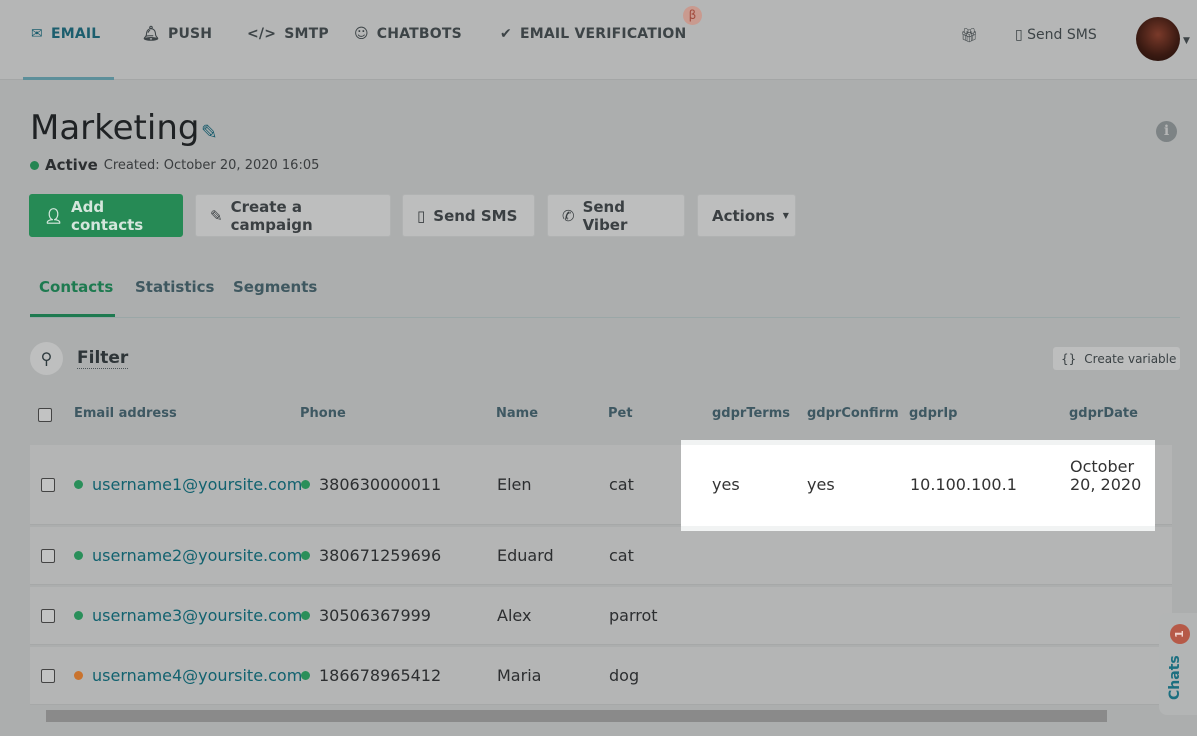 Image resolution: width=1197 pixels, height=736 pixels. Describe the element at coordinates (293, 215) in the screenshot. I see `create-campaign-button: ✎ Create a campaign` at that location.